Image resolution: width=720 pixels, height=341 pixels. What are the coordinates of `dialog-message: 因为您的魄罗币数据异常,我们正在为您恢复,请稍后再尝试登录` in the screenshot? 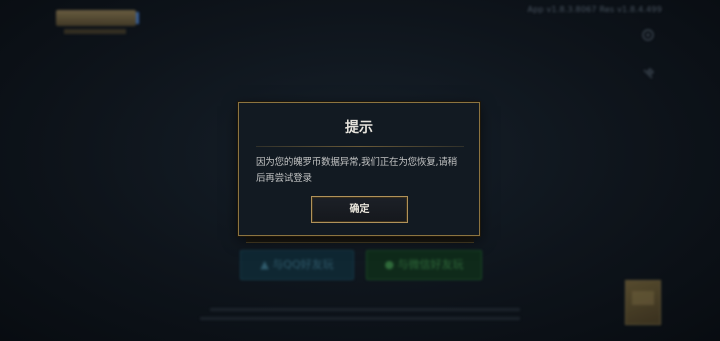 It's located at (356, 170).